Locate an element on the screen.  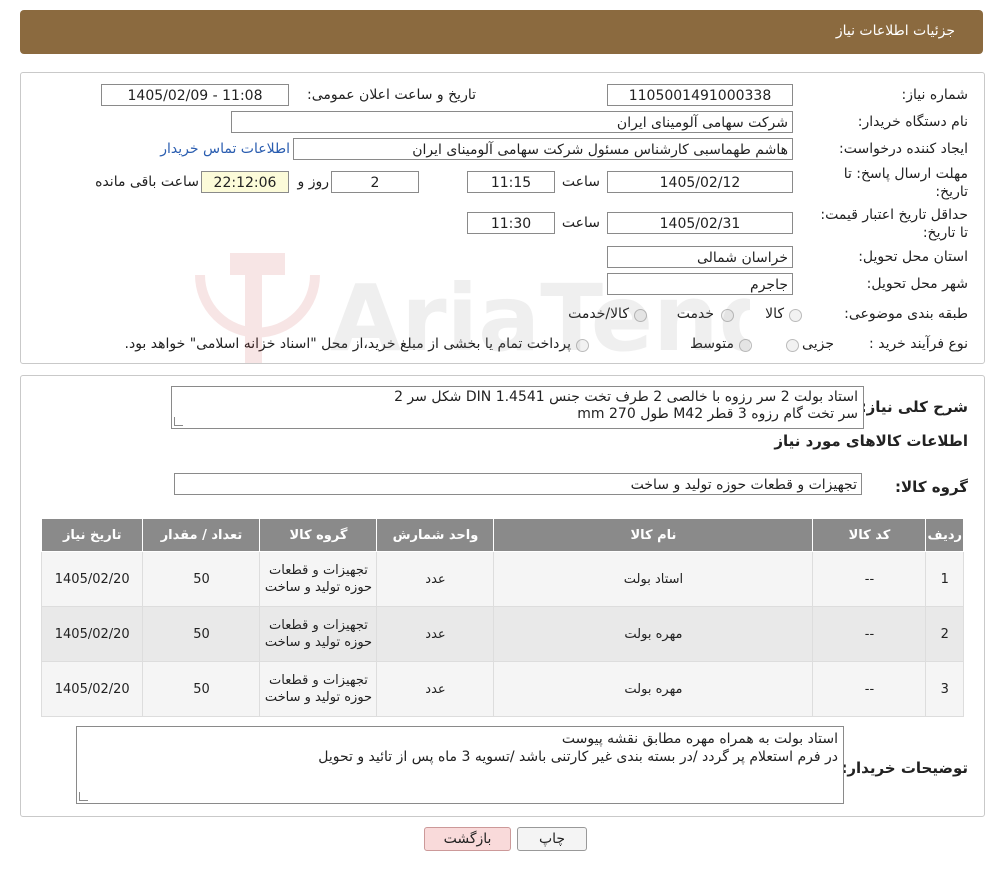
summary-line-2: سر تخت گام رزوه 3 قطر M42 طول 270 mm is located at coordinates (717, 414).